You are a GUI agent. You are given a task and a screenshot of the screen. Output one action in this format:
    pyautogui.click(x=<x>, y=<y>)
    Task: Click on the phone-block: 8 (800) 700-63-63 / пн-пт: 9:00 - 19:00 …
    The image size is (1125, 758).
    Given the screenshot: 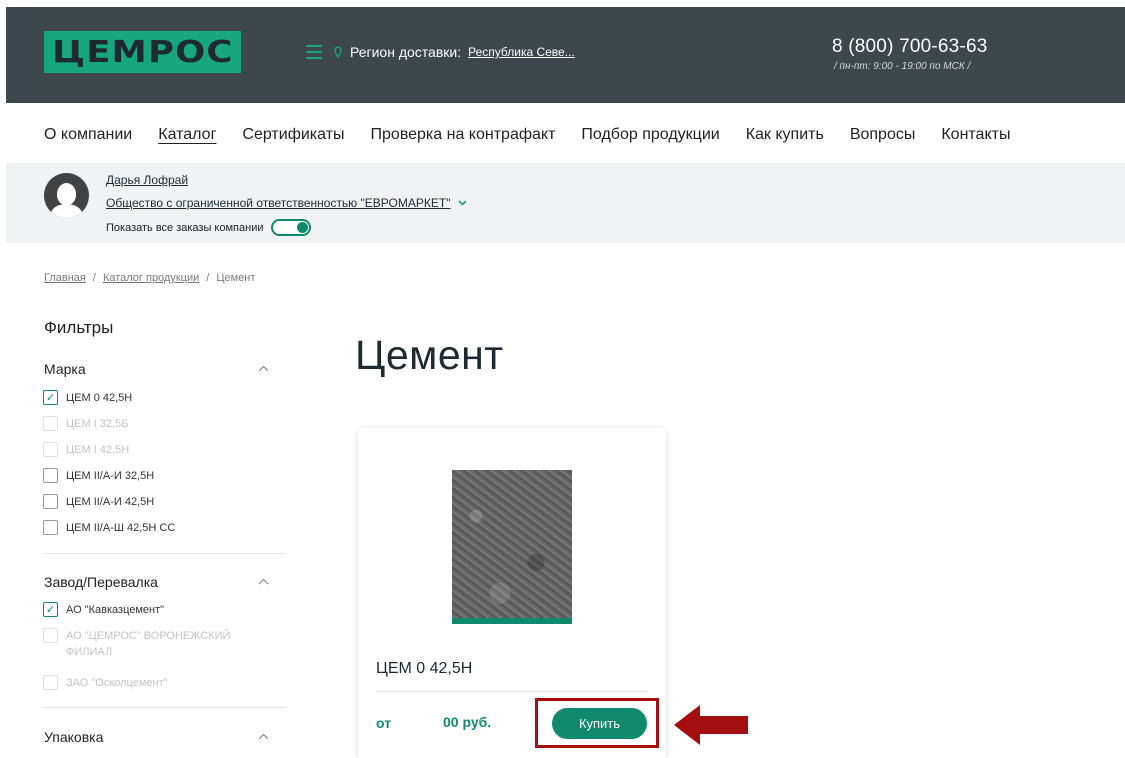 What is the action you would take?
    pyautogui.click(x=910, y=54)
    